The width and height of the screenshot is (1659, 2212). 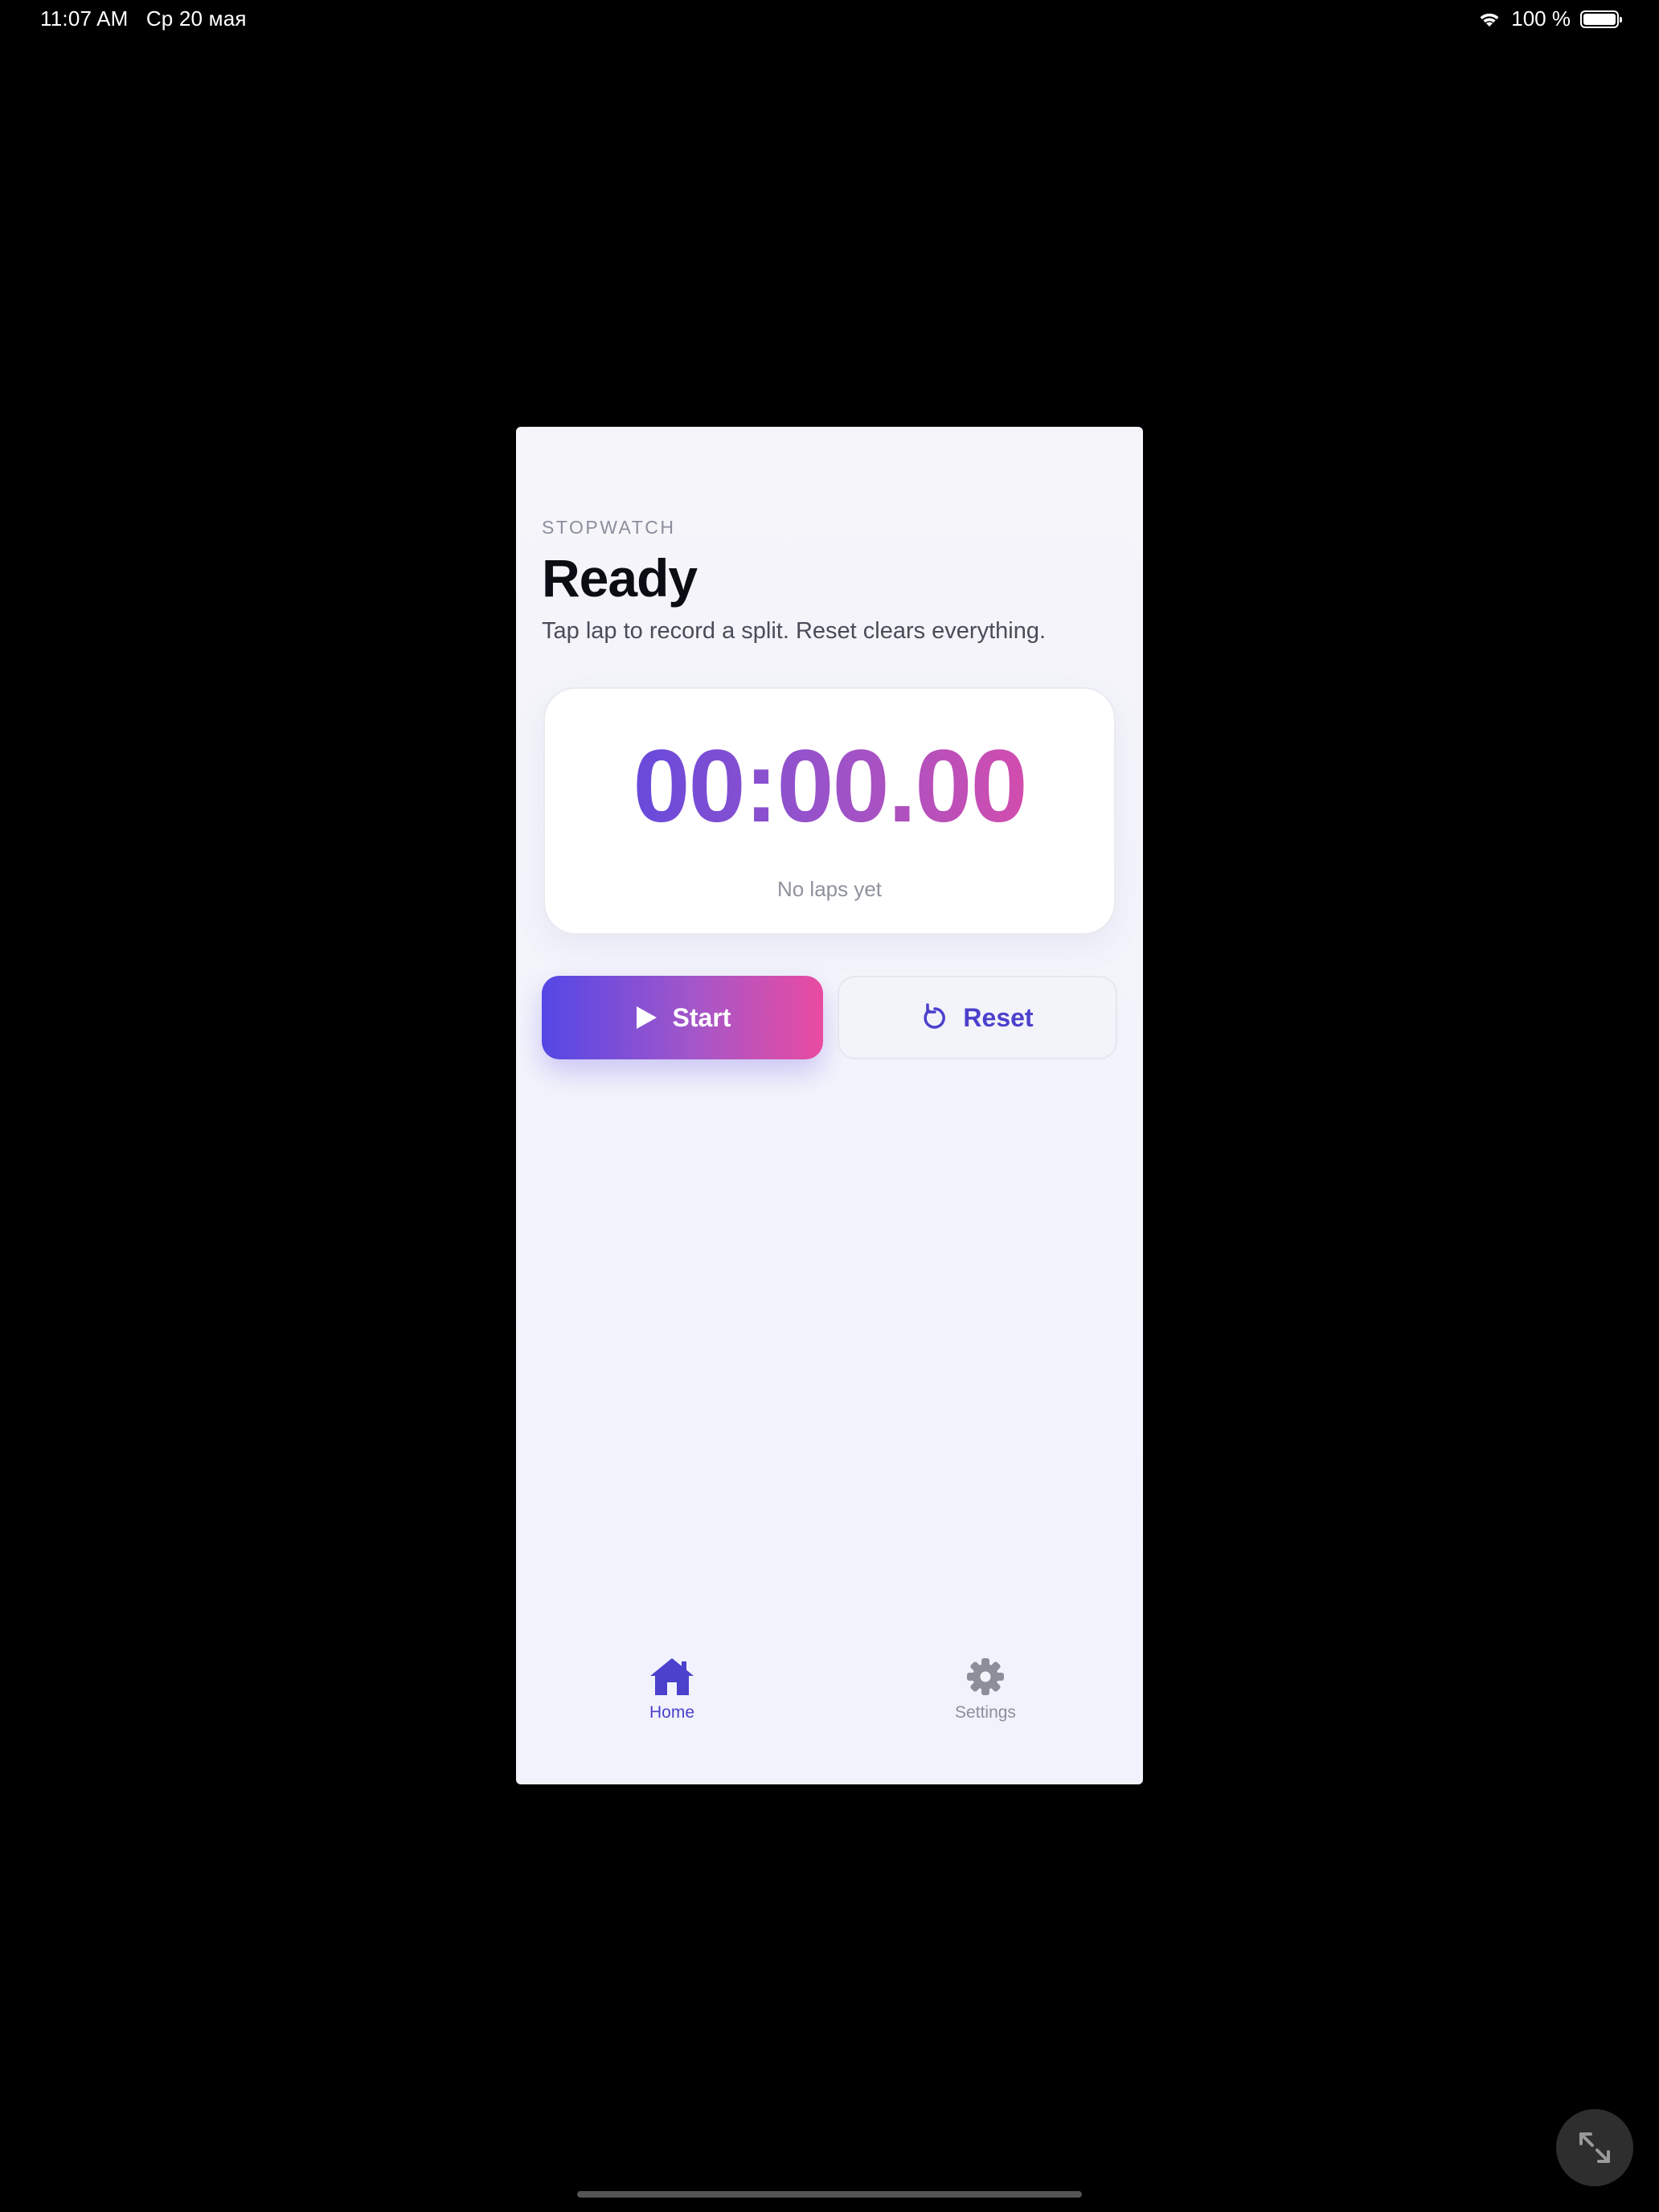 I want to click on expand-arrows-icon, so click(x=1594, y=2147).